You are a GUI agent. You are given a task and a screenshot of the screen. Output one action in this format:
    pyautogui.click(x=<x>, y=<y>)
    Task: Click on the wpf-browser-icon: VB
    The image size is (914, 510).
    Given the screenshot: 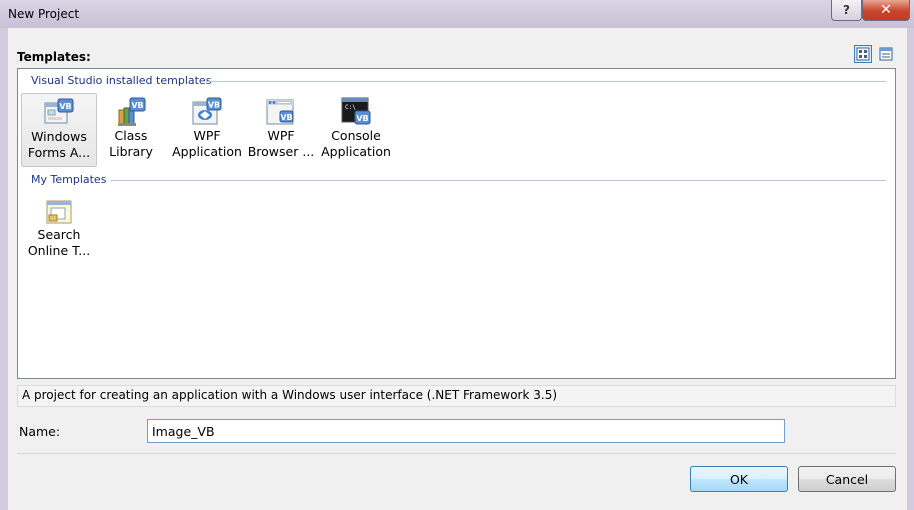 What is the action you would take?
    pyautogui.click(x=280, y=112)
    